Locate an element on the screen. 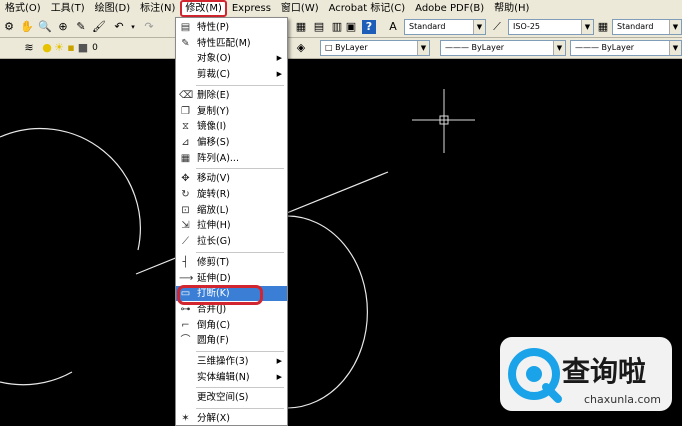  chamfer-icon: ⌐ is located at coordinates (185, 325).